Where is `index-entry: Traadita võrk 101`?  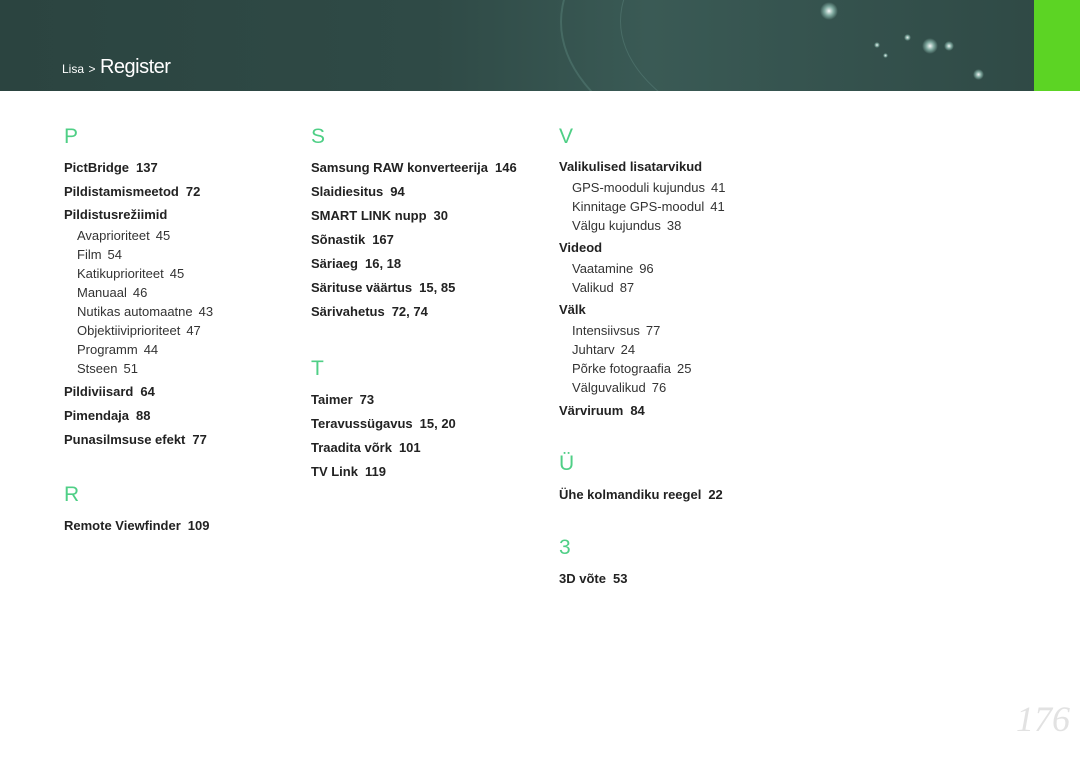
index-entry: Traadita võrk 101 is located at coordinates (414, 448).